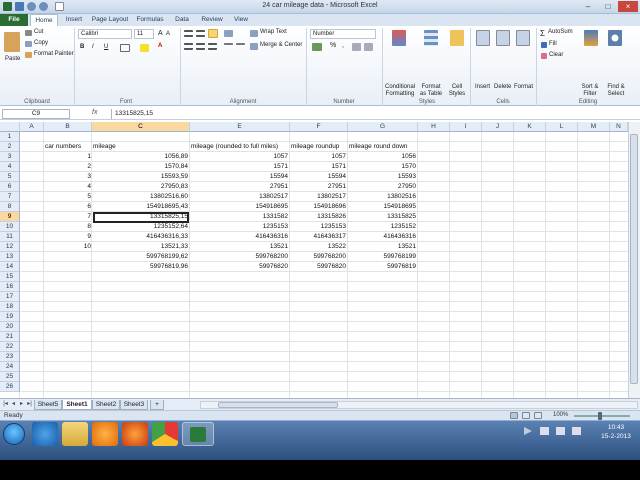 Image resolution: width=640 pixels, height=480 pixels. Describe the element at coordinates (12, 42) in the screenshot. I see `paste-icon` at that location.